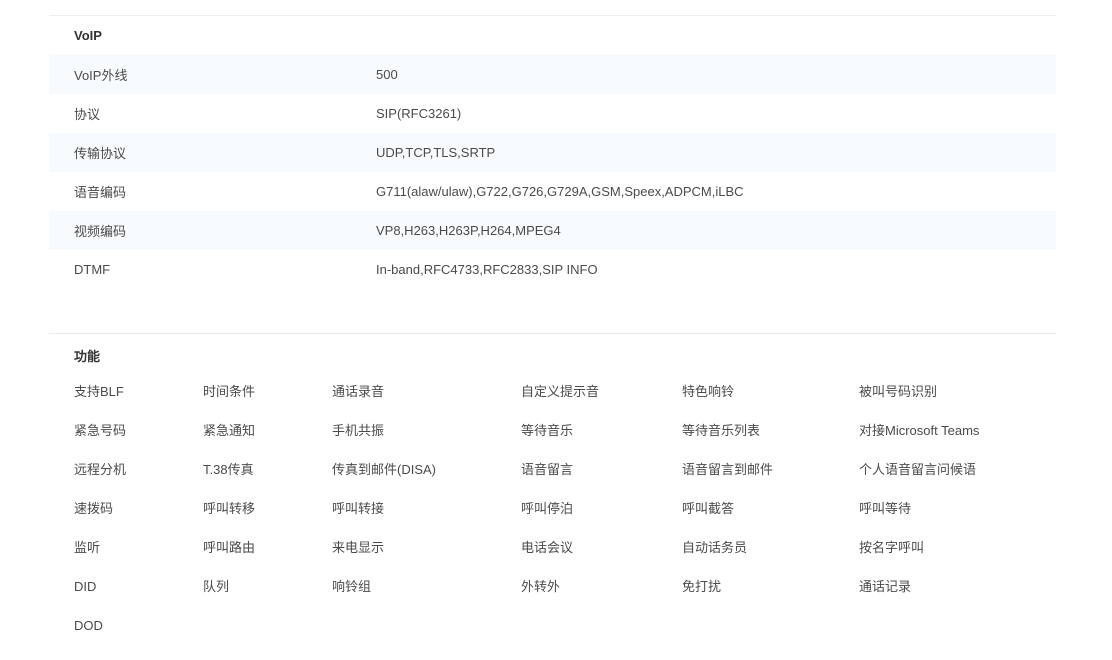 This screenshot has height=660, width=1112. I want to click on feature-item: 特色响铃, so click(708, 391).